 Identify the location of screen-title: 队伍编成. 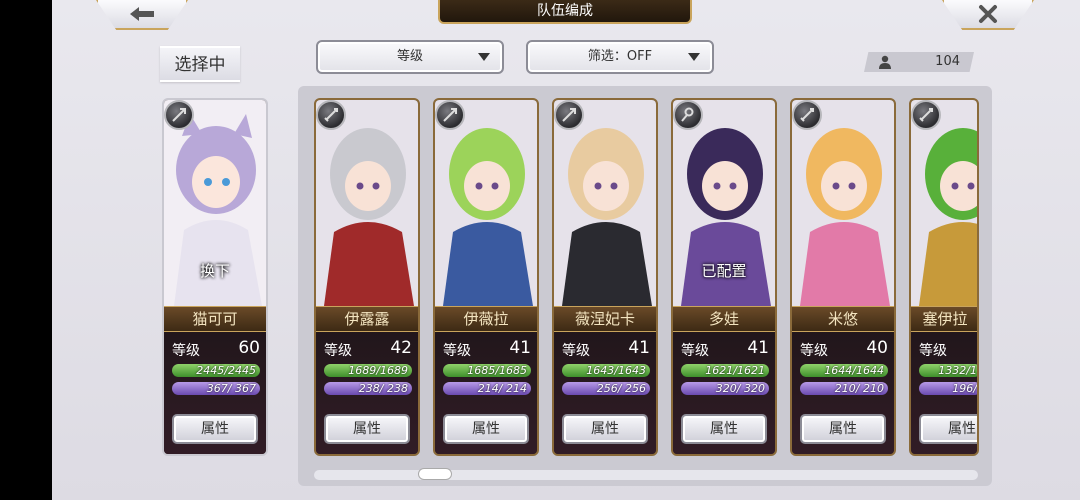
(565, 12).